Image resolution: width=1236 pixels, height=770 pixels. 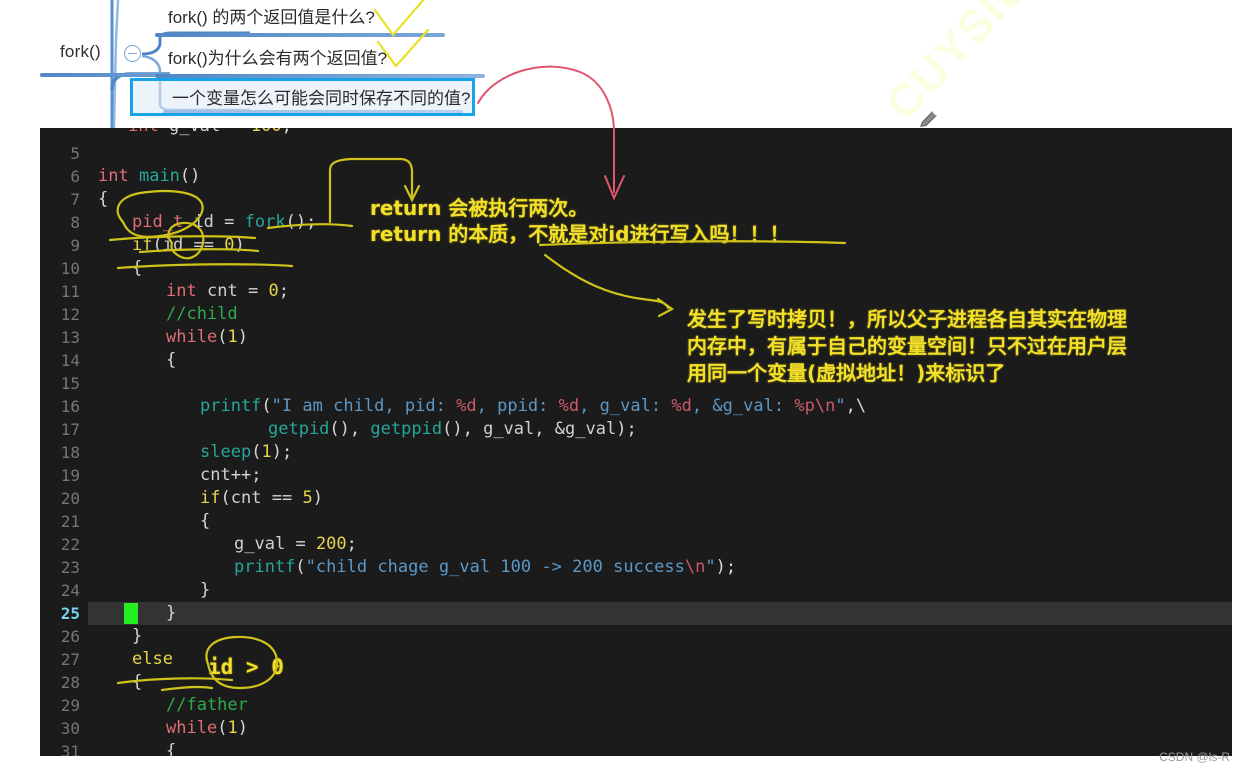 I want to click on line-number: 25, so click(x=70, y=613).